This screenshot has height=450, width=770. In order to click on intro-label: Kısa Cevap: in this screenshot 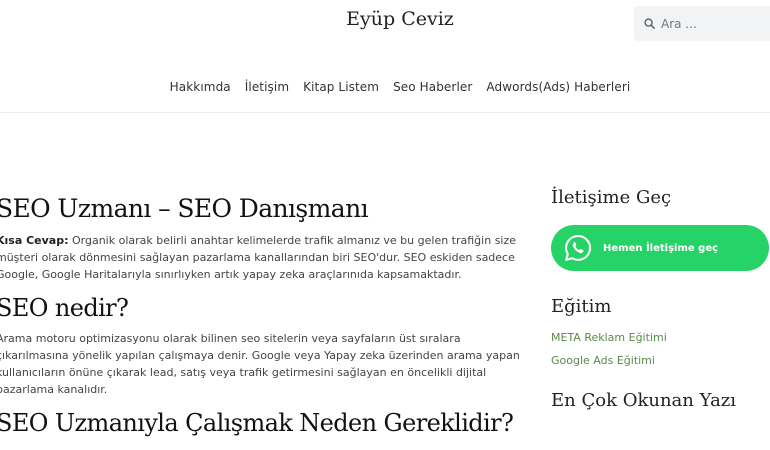, I will do `click(34, 240)`.